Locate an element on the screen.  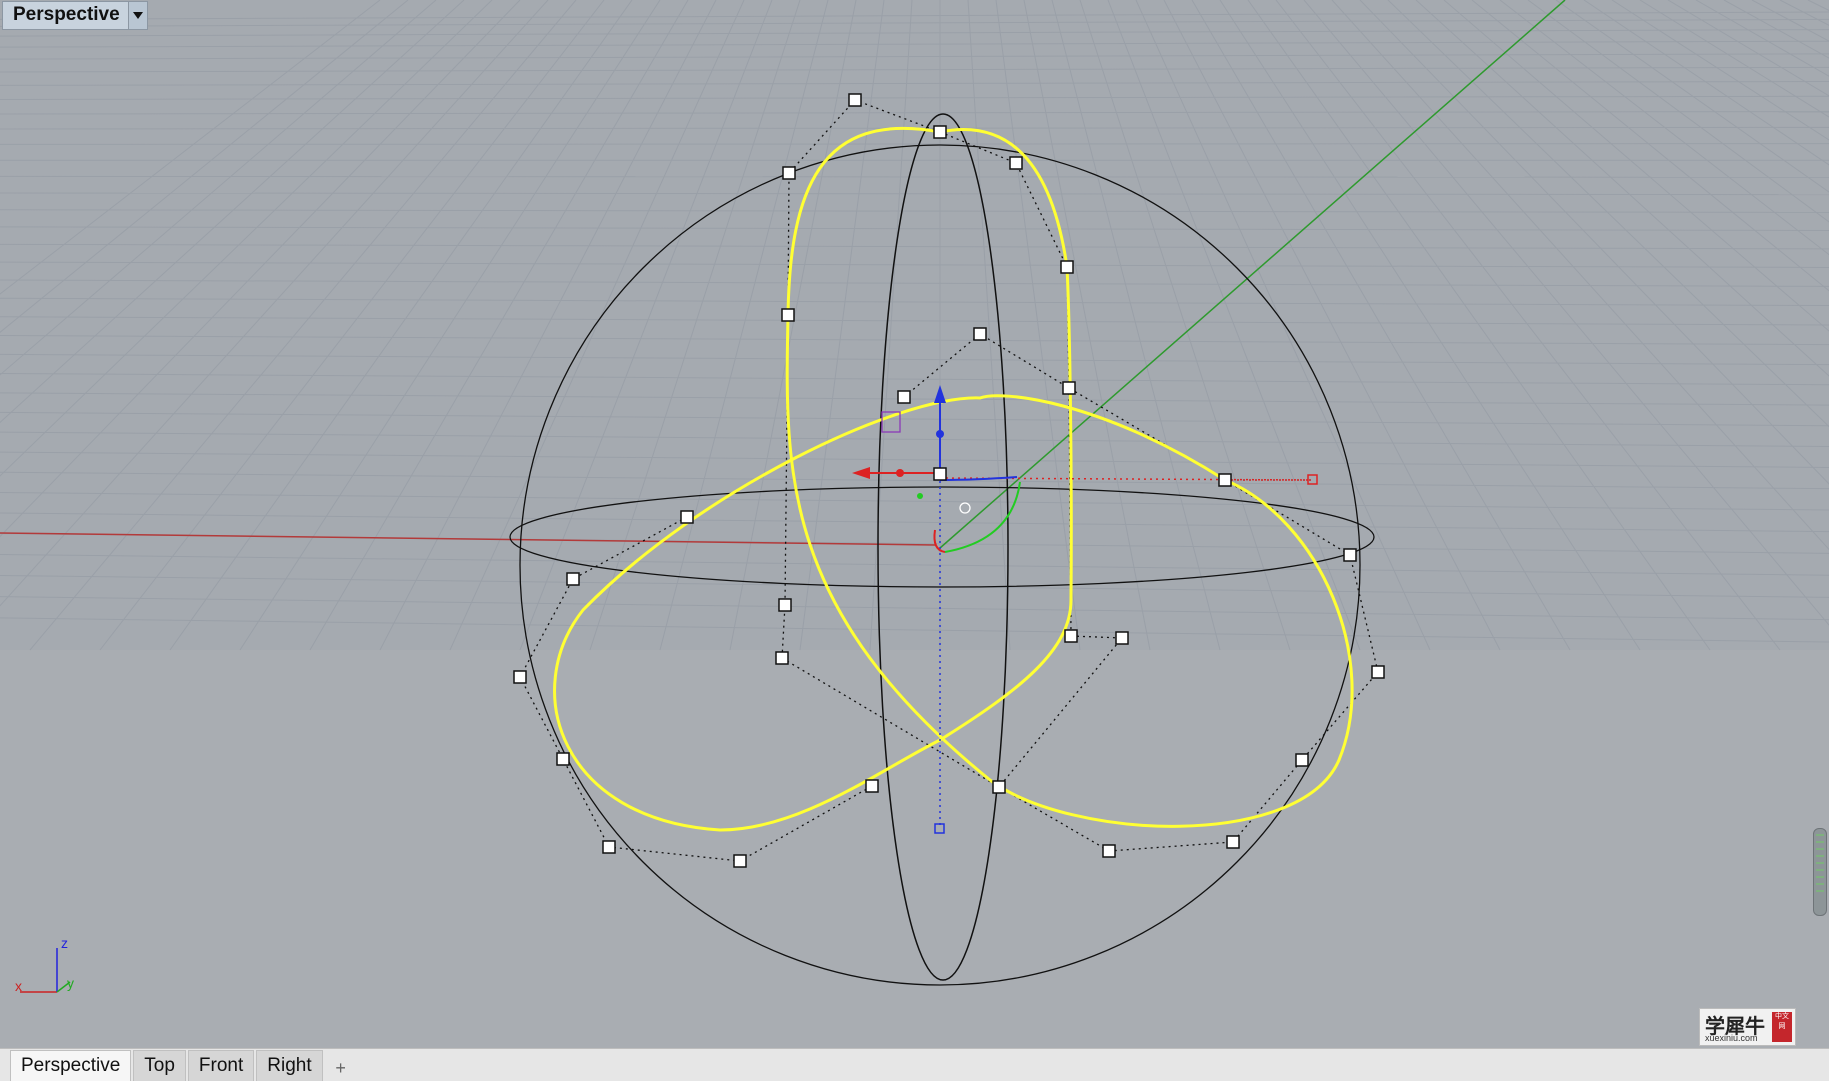
gumball-x-scale is located at coordinates (900, 473).